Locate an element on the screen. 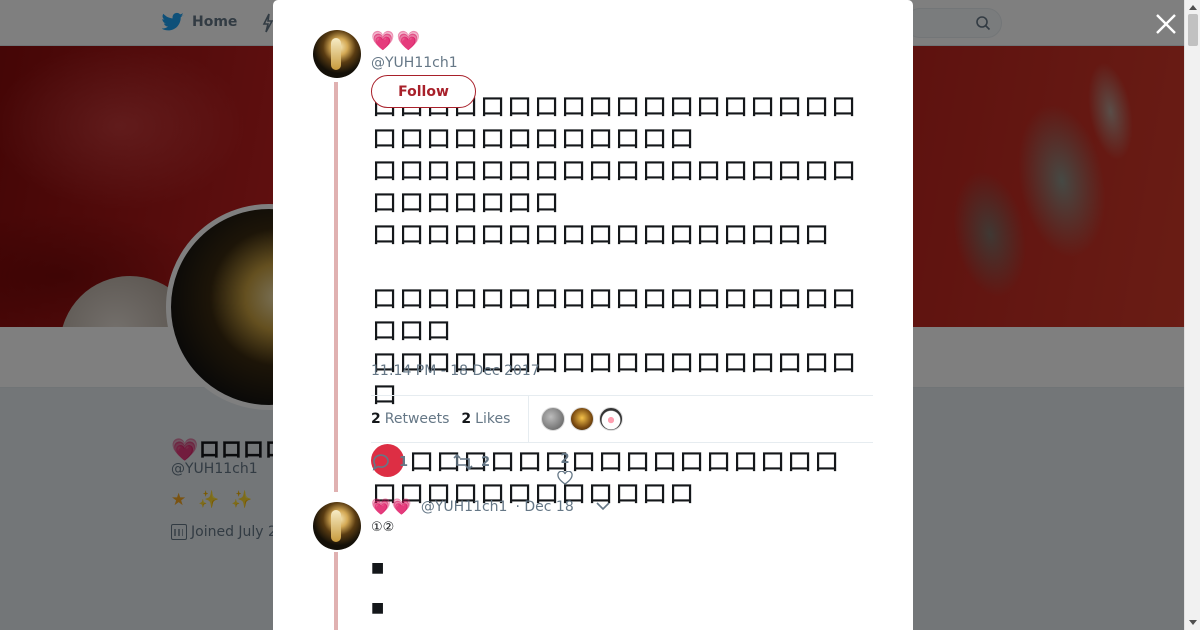  tweet-timestamp: 11:14 PM - 18 Dec 2017 is located at coordinates (455, 371).